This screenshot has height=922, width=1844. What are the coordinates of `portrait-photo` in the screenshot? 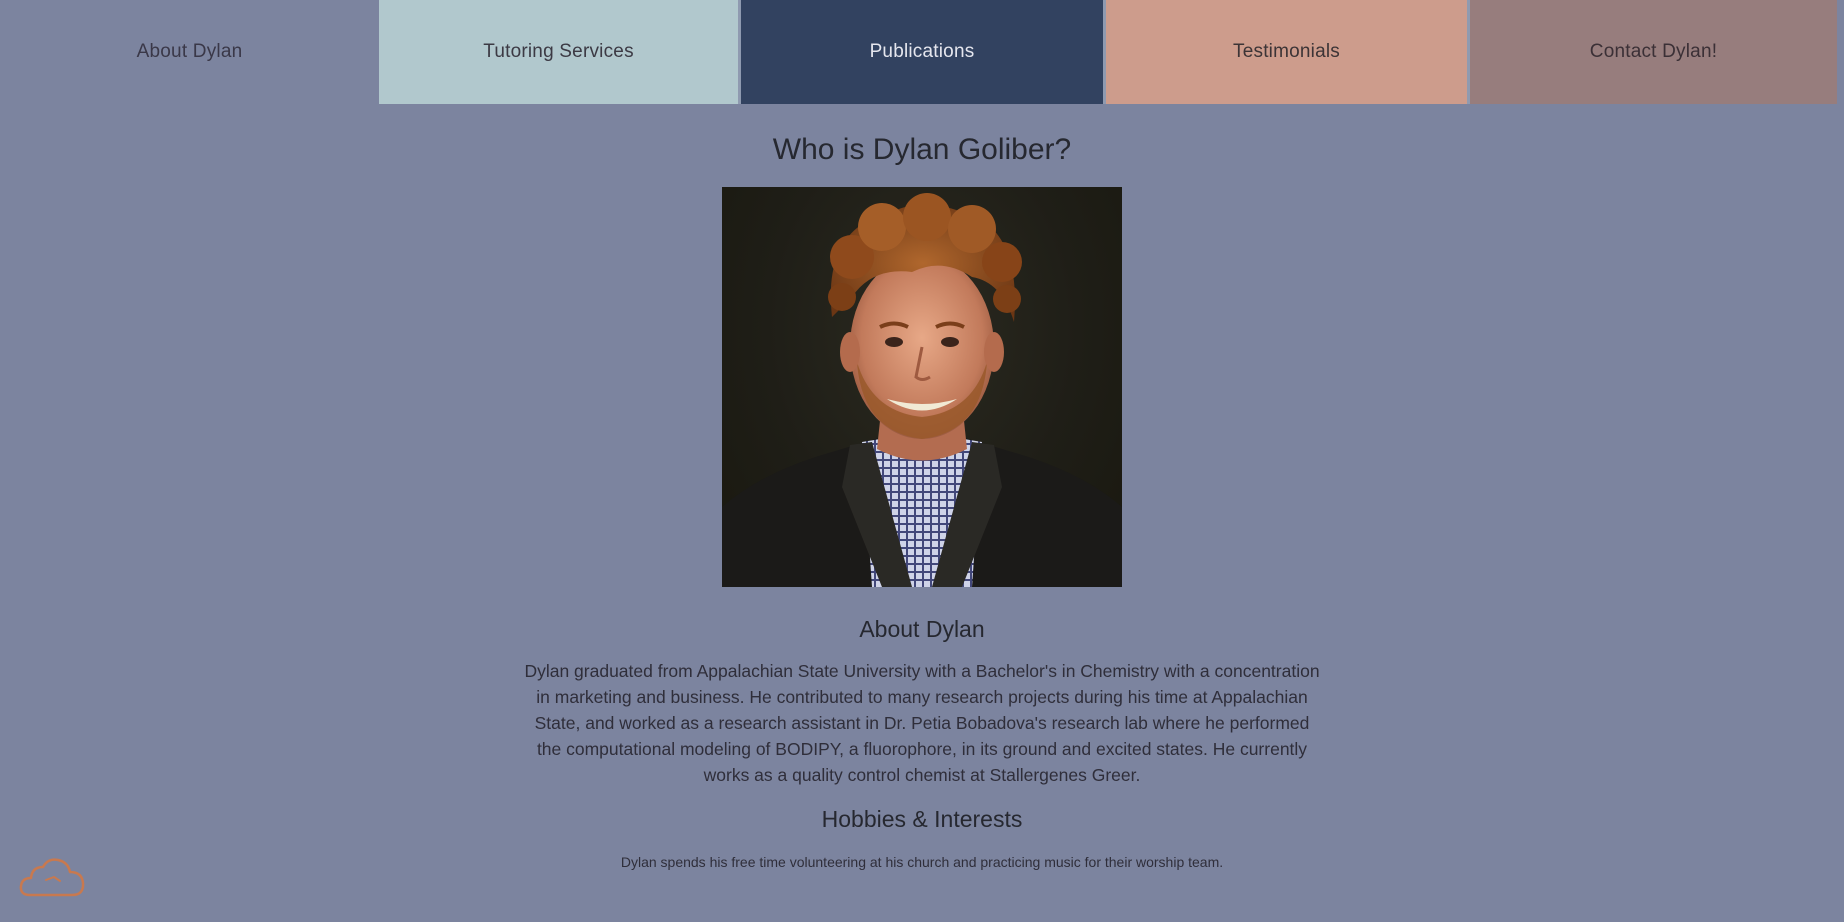 It's located at (922, 387).